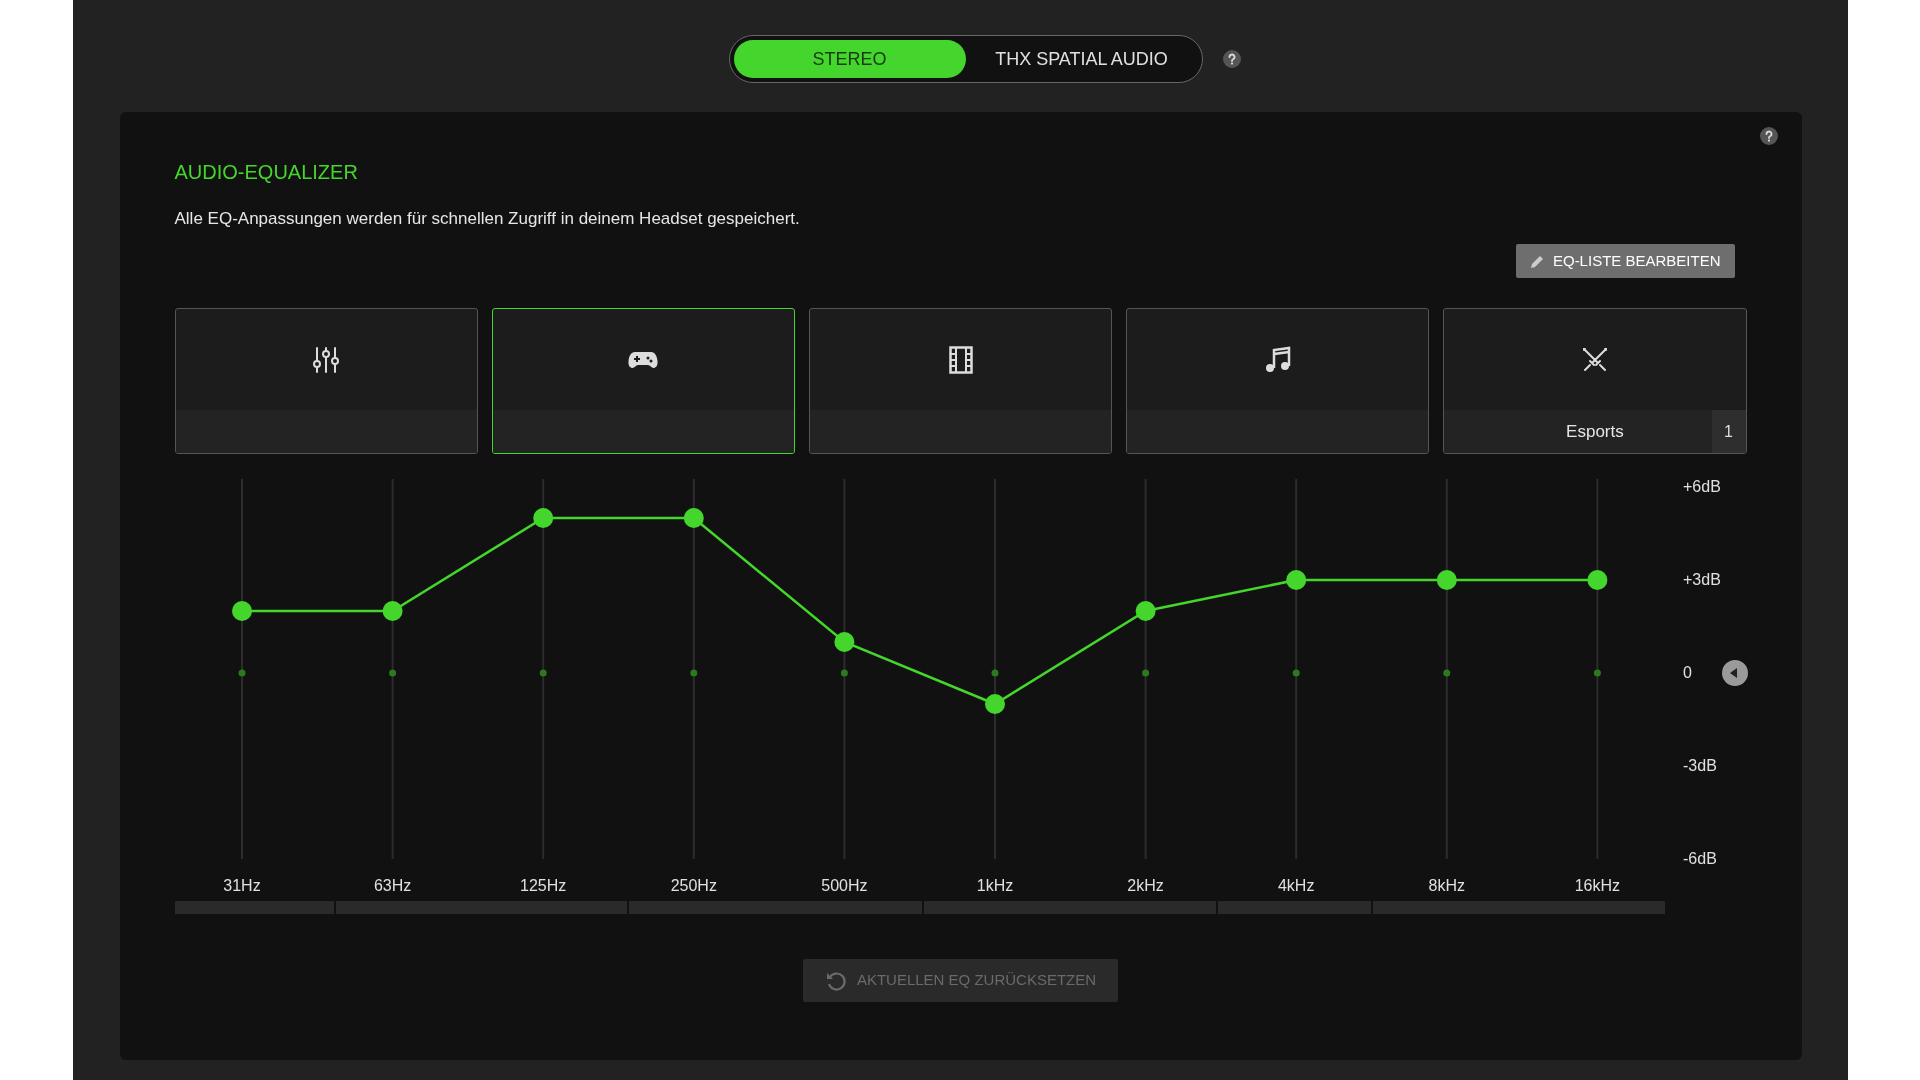 The height and width of the screenshot is (1080, 1920). Describe the element at coordinates (693, 885) in the screenshot. I see `frequency-label: 250Hz` at that location.